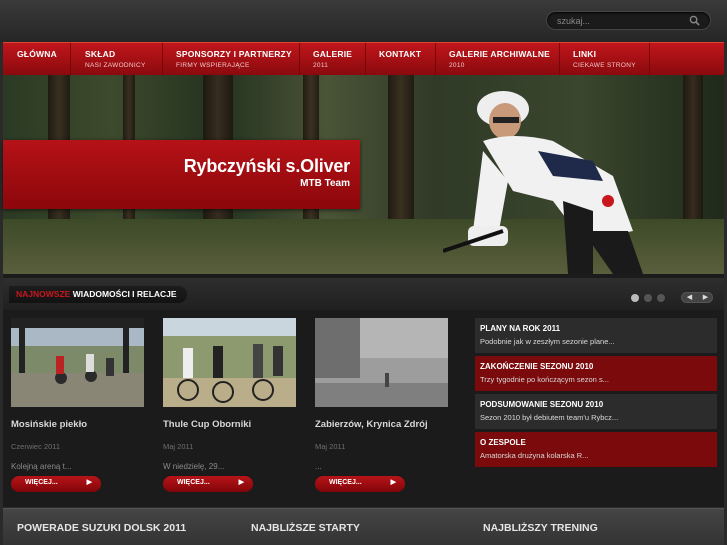  What do you see at coordinates (181, 174) in the screenshot?
I see `hero-title-box: Rybczyński s.Oliver MTB Team` at bounding box center [181, 174].